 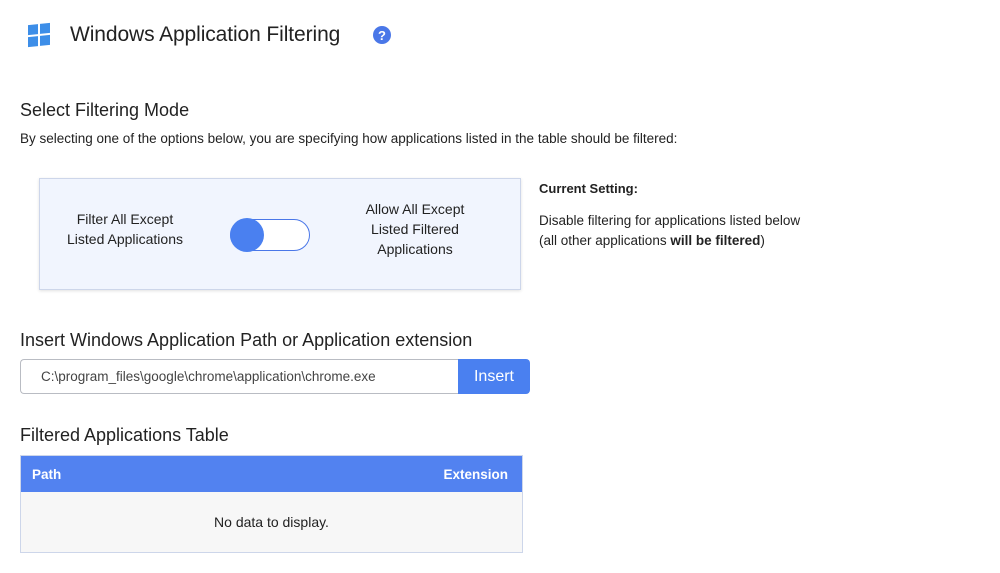 What do you see at coordinates (271, 474) in the screenshot?
I see `table-header: Path Extension` at bounding box center [271, 474].